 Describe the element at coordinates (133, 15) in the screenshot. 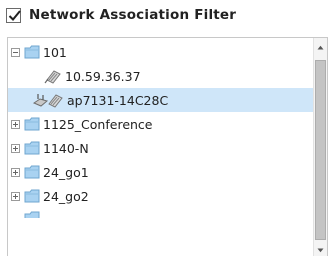

I see `filter-label: Network Association Filter` at that location.